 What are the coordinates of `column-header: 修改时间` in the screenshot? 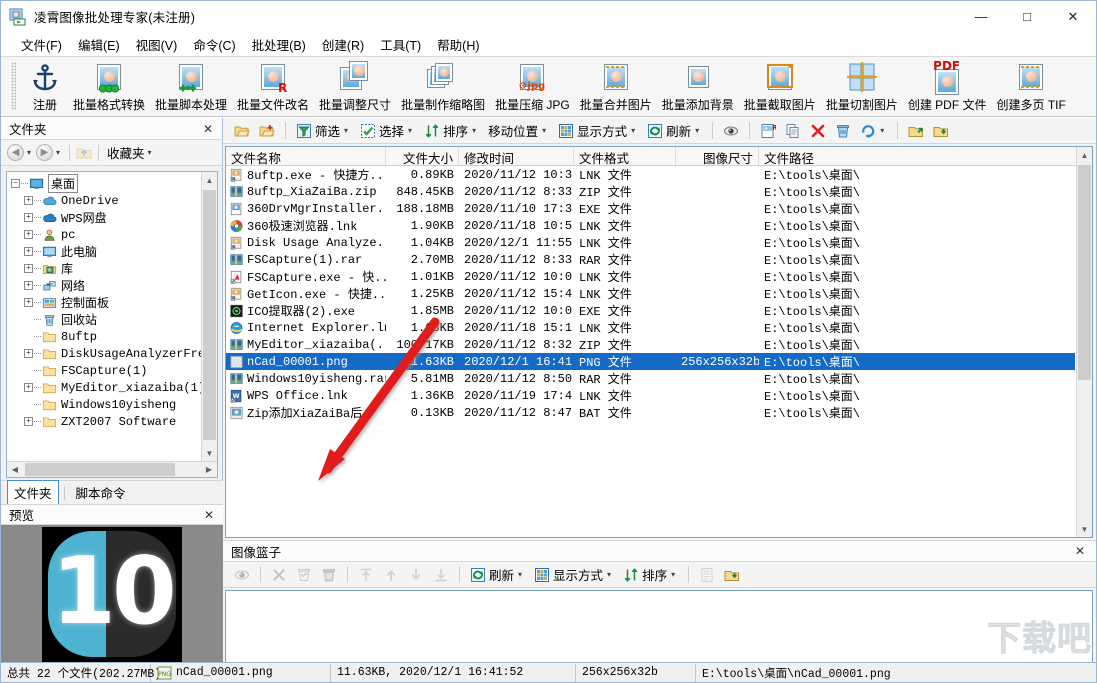 It's located at (516, 156).